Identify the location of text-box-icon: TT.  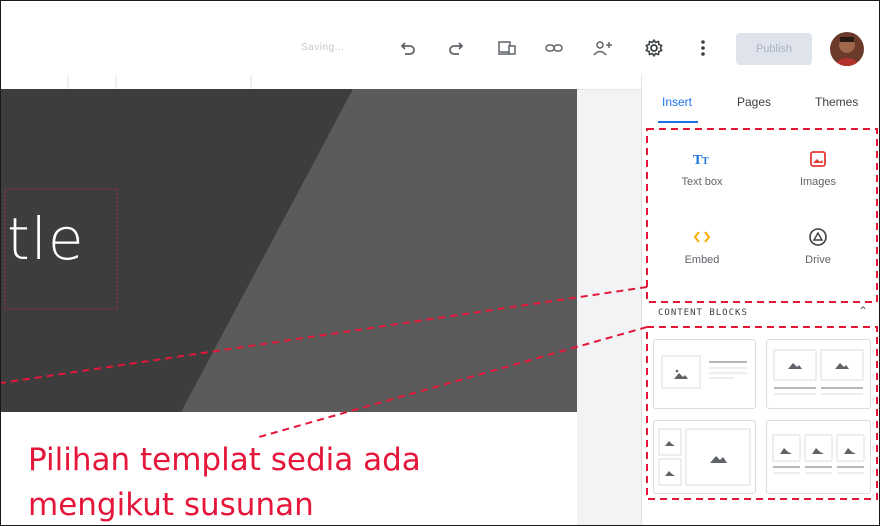
(702, 159).